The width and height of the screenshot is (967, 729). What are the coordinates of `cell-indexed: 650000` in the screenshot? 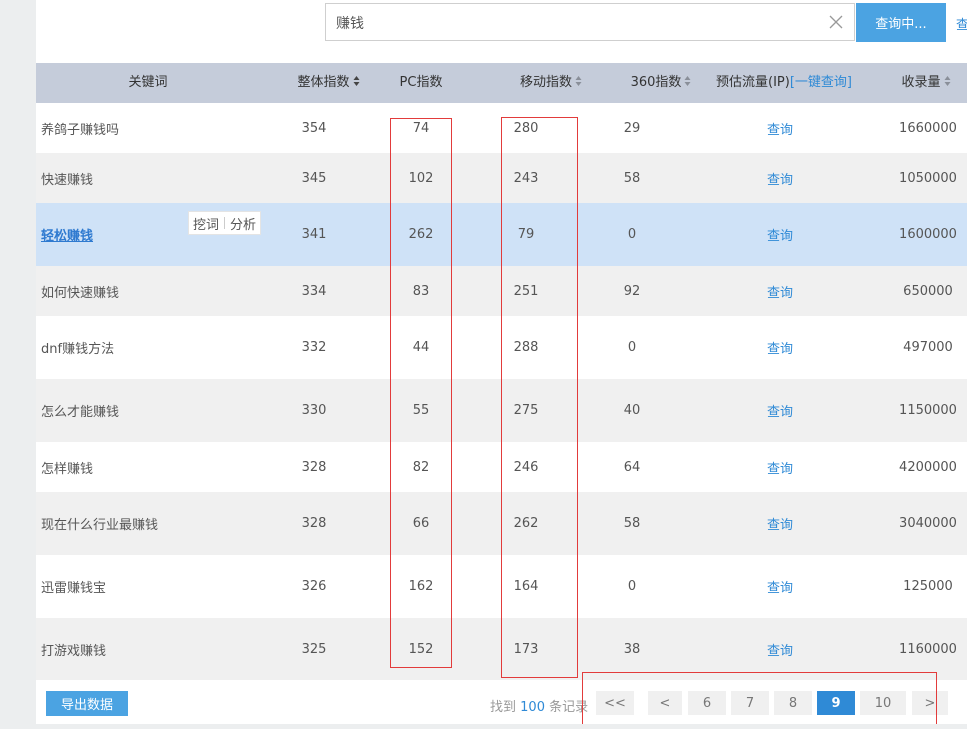 It's located at (928, 291).